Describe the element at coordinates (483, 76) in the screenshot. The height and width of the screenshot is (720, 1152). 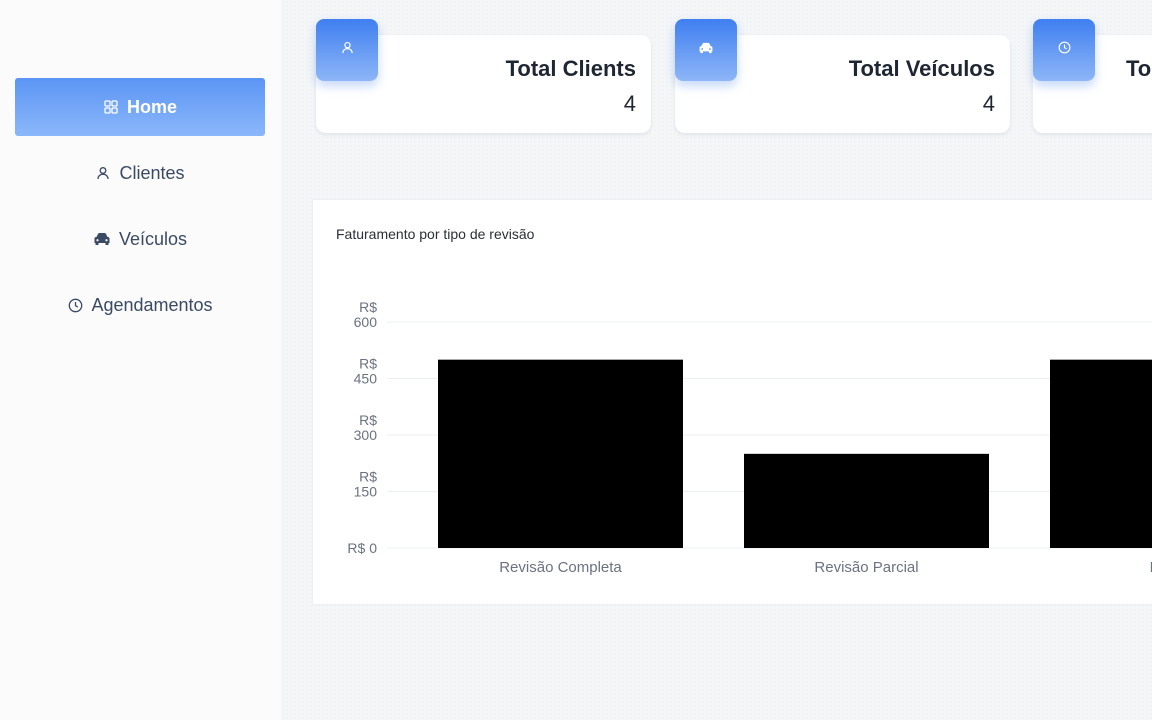
I see `stat-card-total-clients: Total Clients 4` at that location.